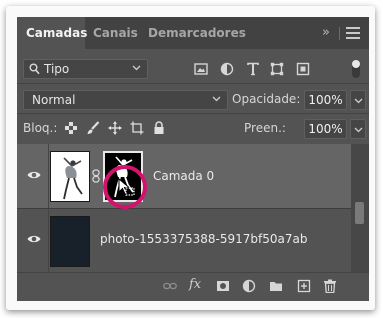  Describe the element at coordinates (34, 69) in the screenshot. I see `search-icon` at that location.